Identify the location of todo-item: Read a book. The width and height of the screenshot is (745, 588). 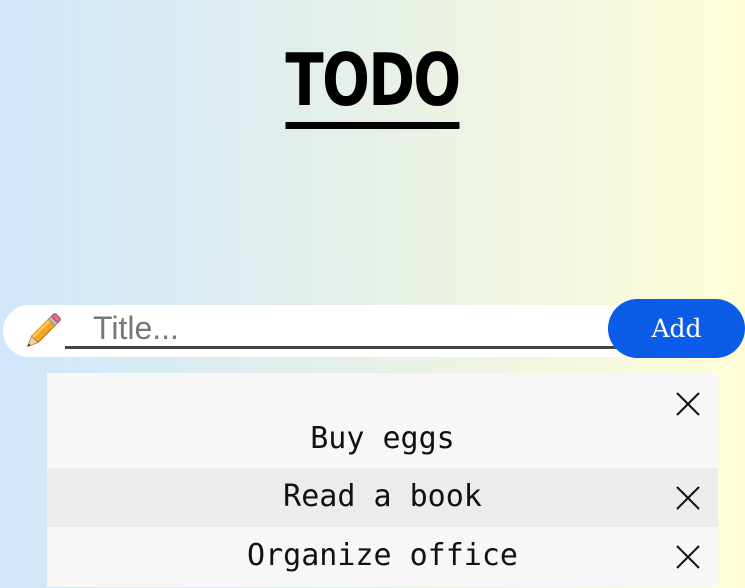
(382, 497).